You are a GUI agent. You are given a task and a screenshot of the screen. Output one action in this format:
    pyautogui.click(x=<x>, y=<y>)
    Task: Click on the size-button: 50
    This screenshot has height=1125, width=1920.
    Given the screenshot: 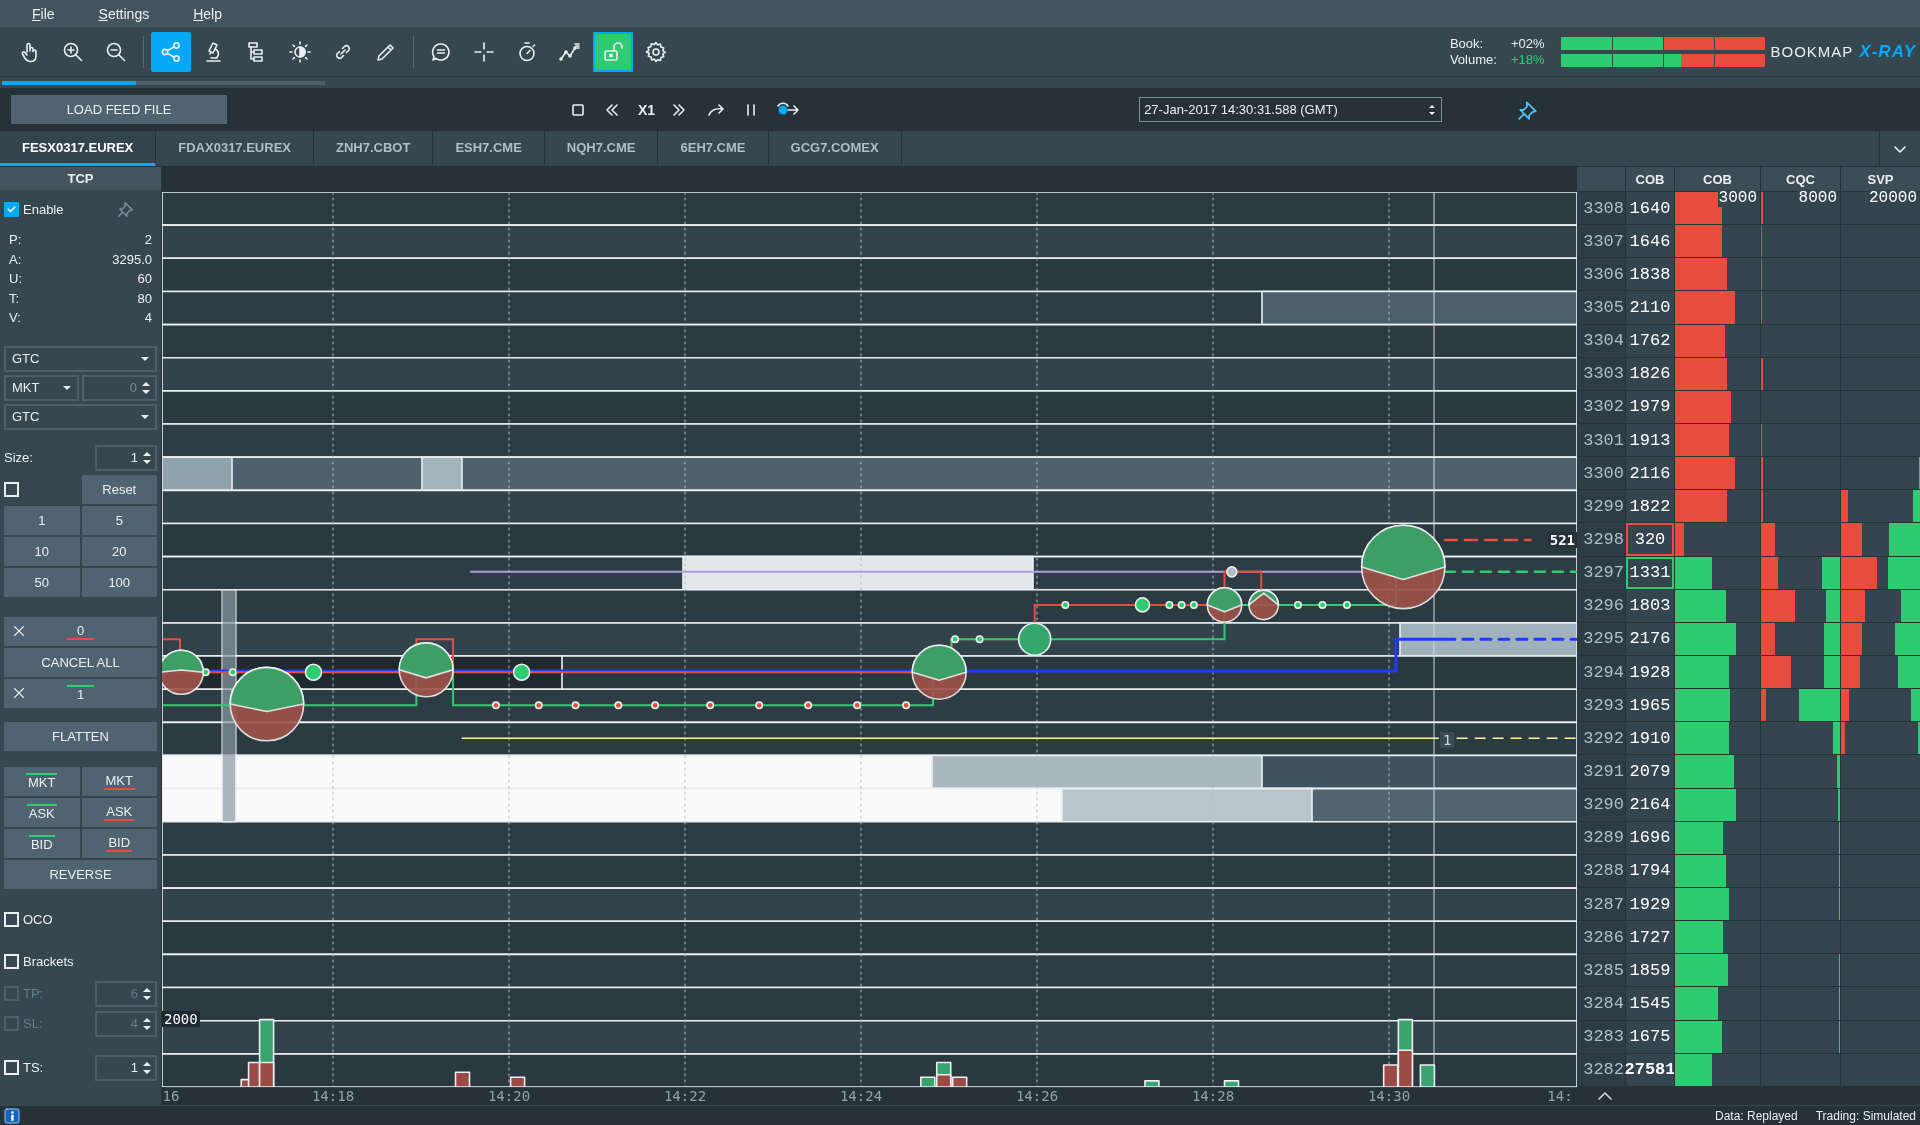 What is the action you would take?
    pyautogui.click(x=42, y=582)
    